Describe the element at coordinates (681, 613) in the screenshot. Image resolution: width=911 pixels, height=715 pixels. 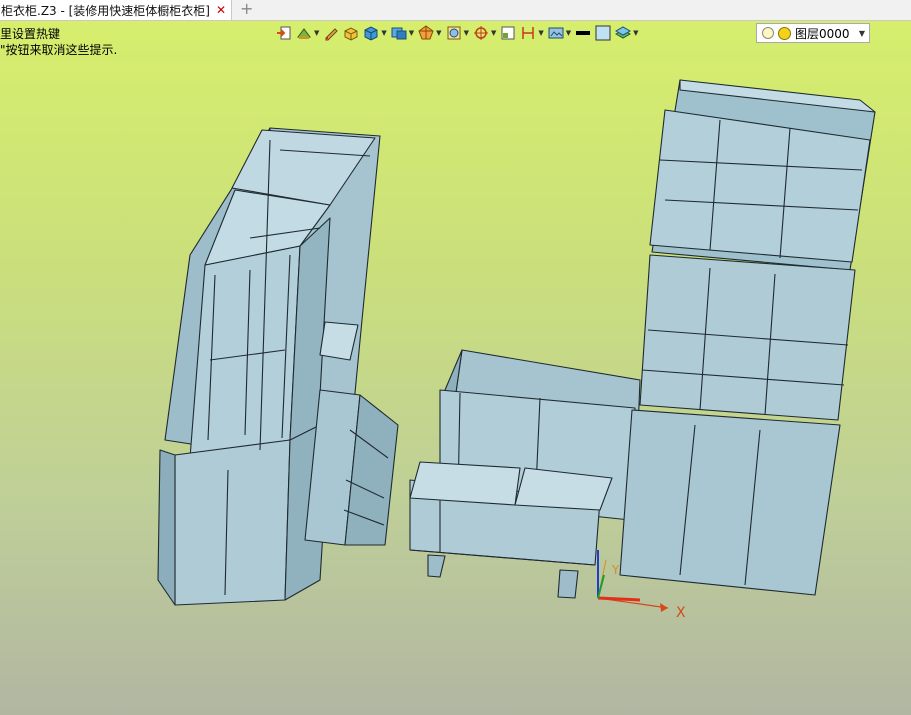
I see `x-axis-label: X` at that location.